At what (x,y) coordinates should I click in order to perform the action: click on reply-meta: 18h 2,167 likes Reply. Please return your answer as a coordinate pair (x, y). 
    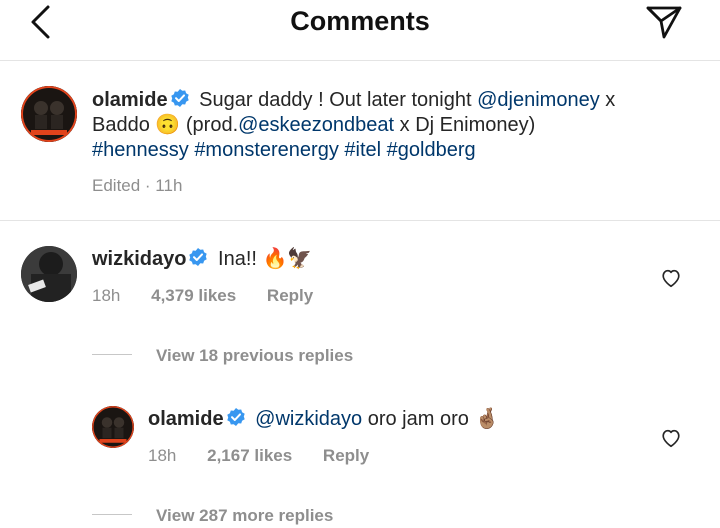
    Looking at the image, I should click on (258, 456).